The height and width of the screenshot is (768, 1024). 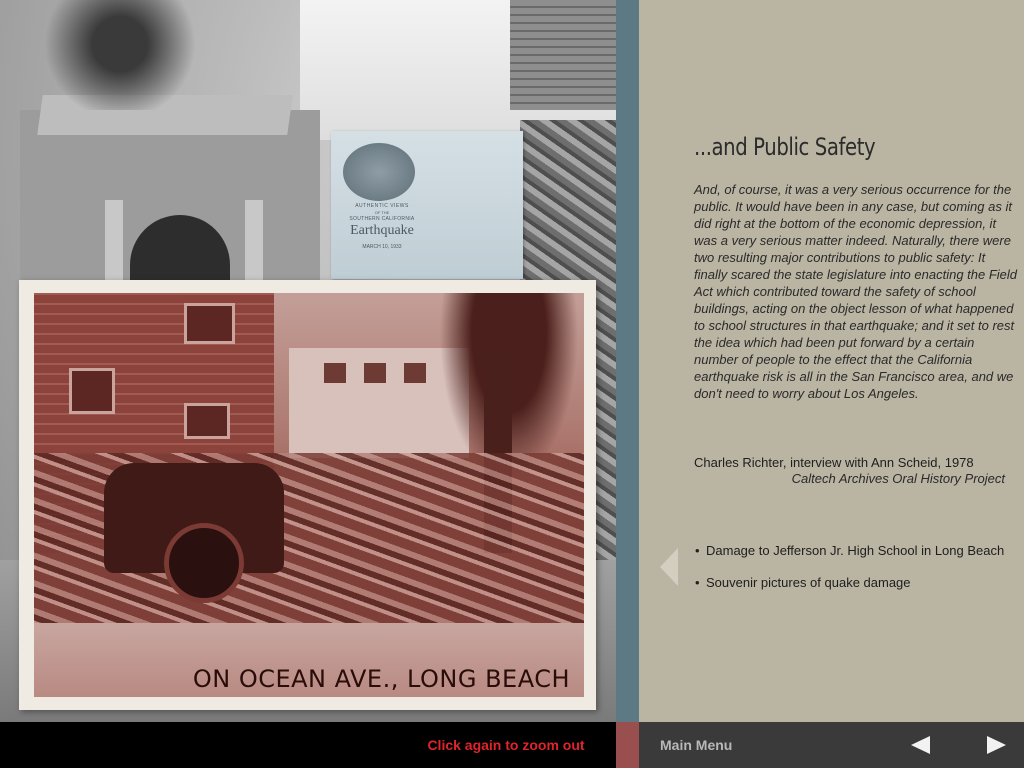 I want to click on envelope-line2: OF THE, so click(x=382, y=212).